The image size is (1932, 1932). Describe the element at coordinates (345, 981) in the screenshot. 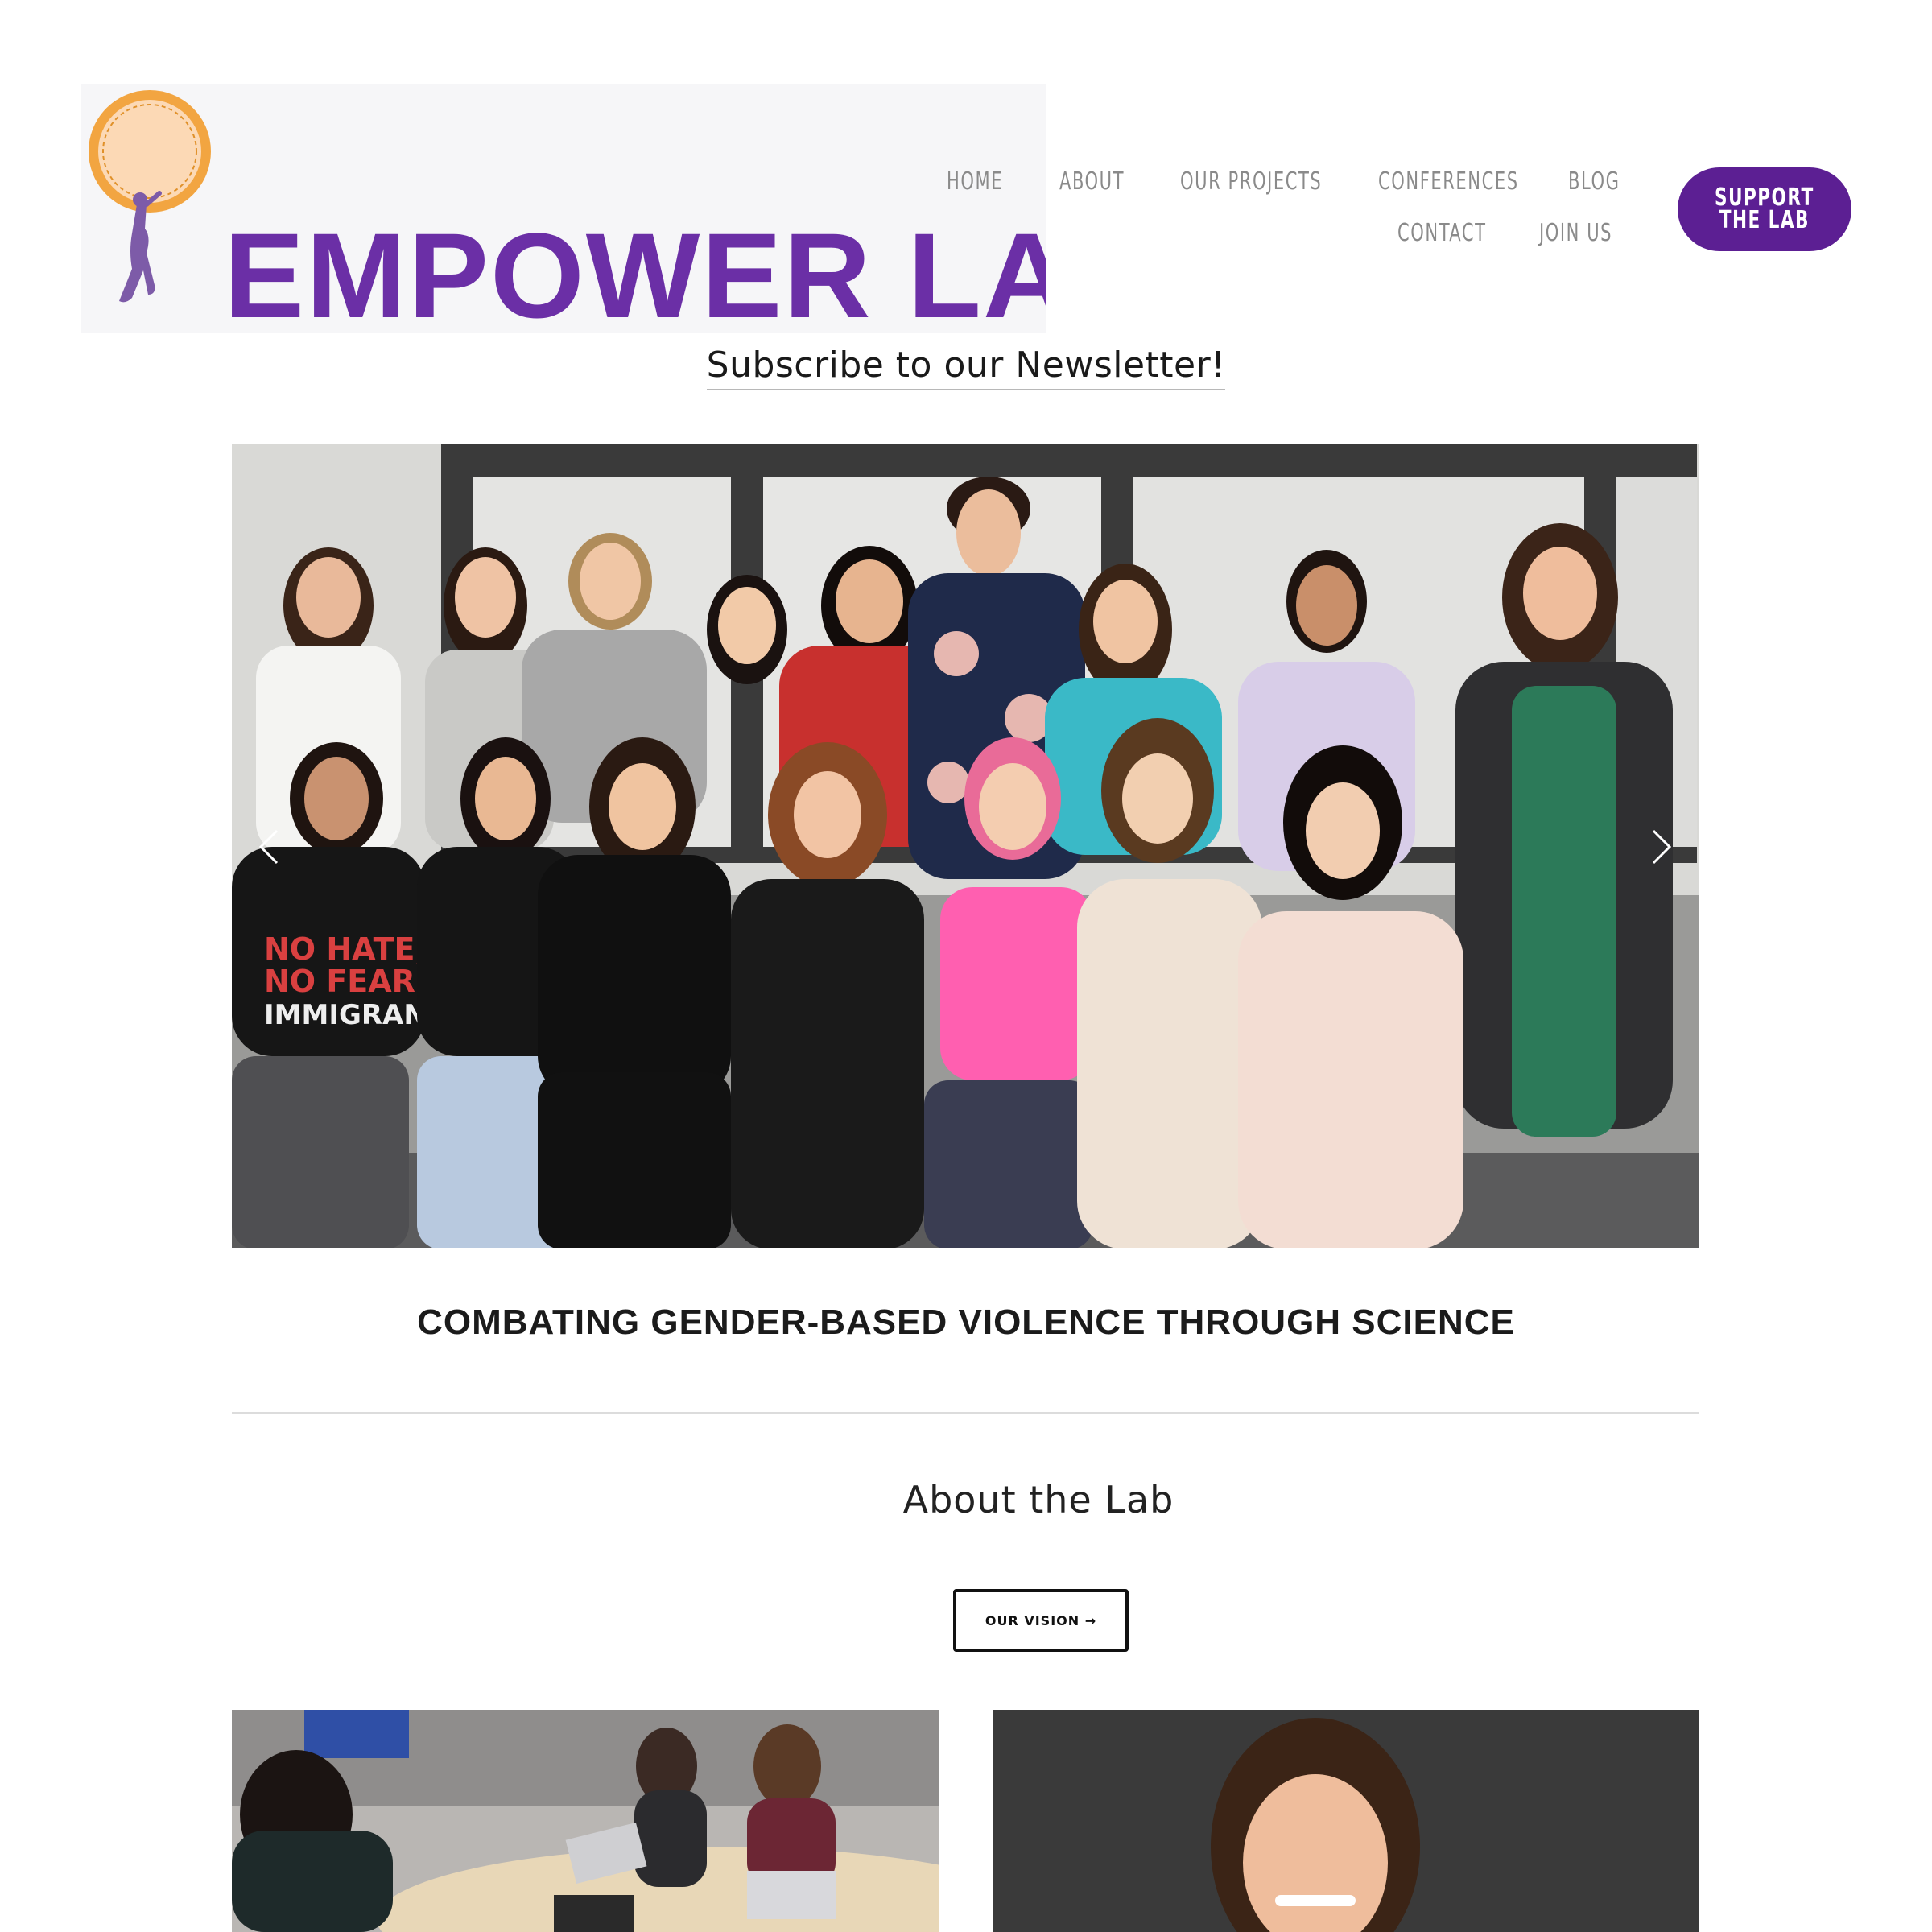

I see `svg-text: NO FEAR,` at that location.